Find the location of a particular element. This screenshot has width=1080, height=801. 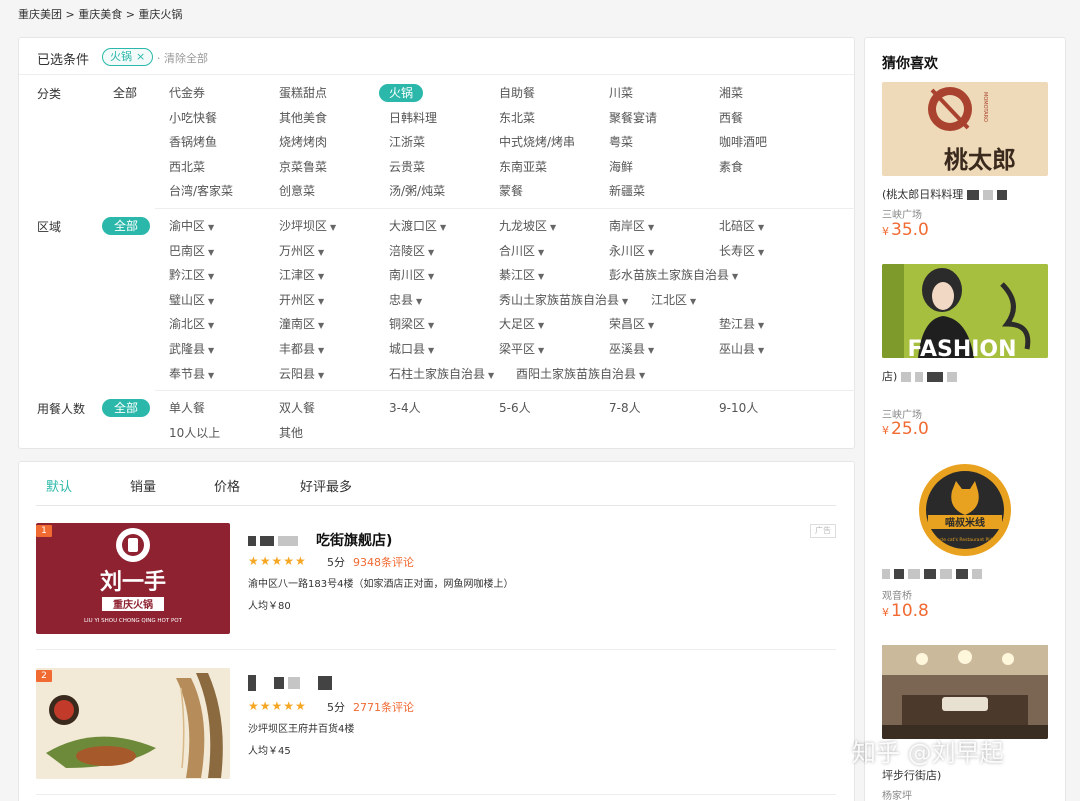

category-option: 创意菜 is located at coordinates (297, 191).